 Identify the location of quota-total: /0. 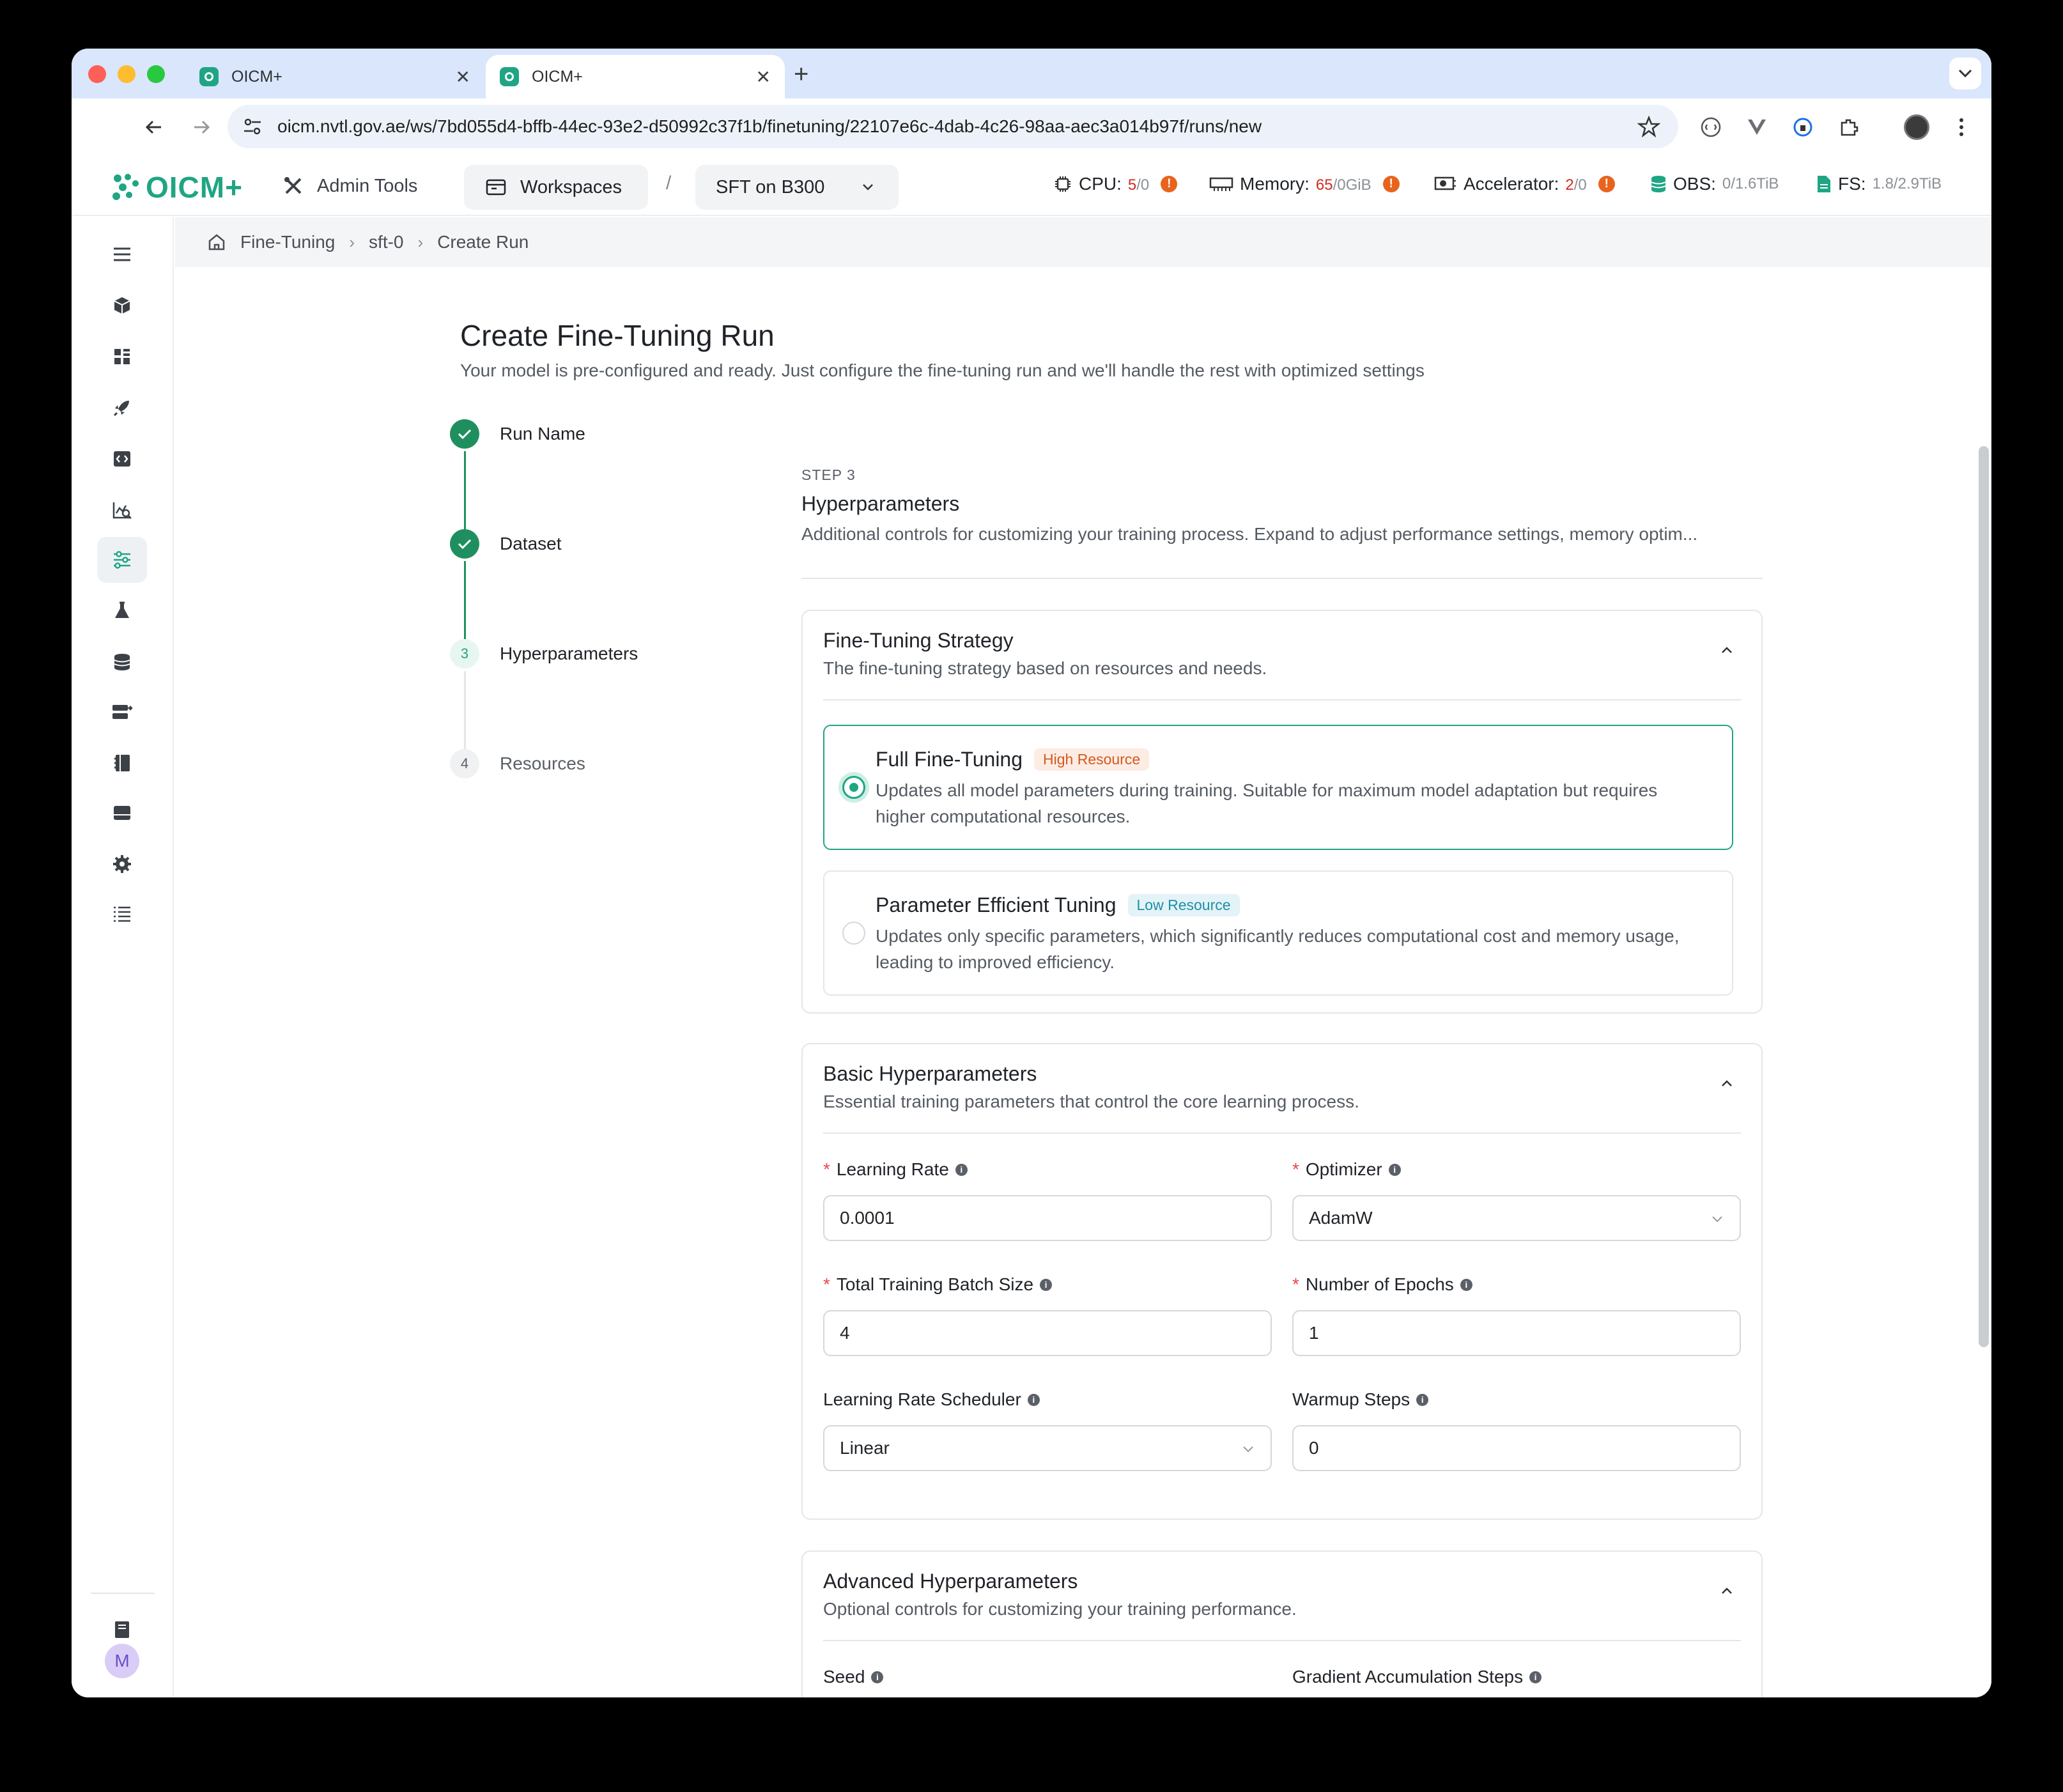
(1580, 185).